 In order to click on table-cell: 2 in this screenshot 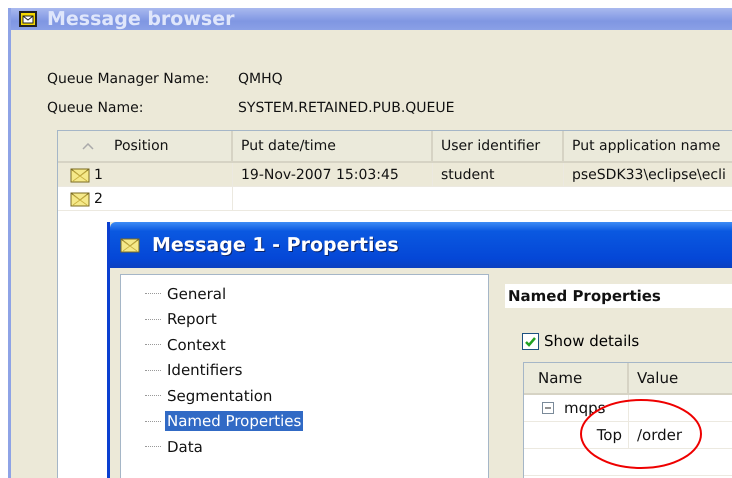, I will do `click(145, 198)`.